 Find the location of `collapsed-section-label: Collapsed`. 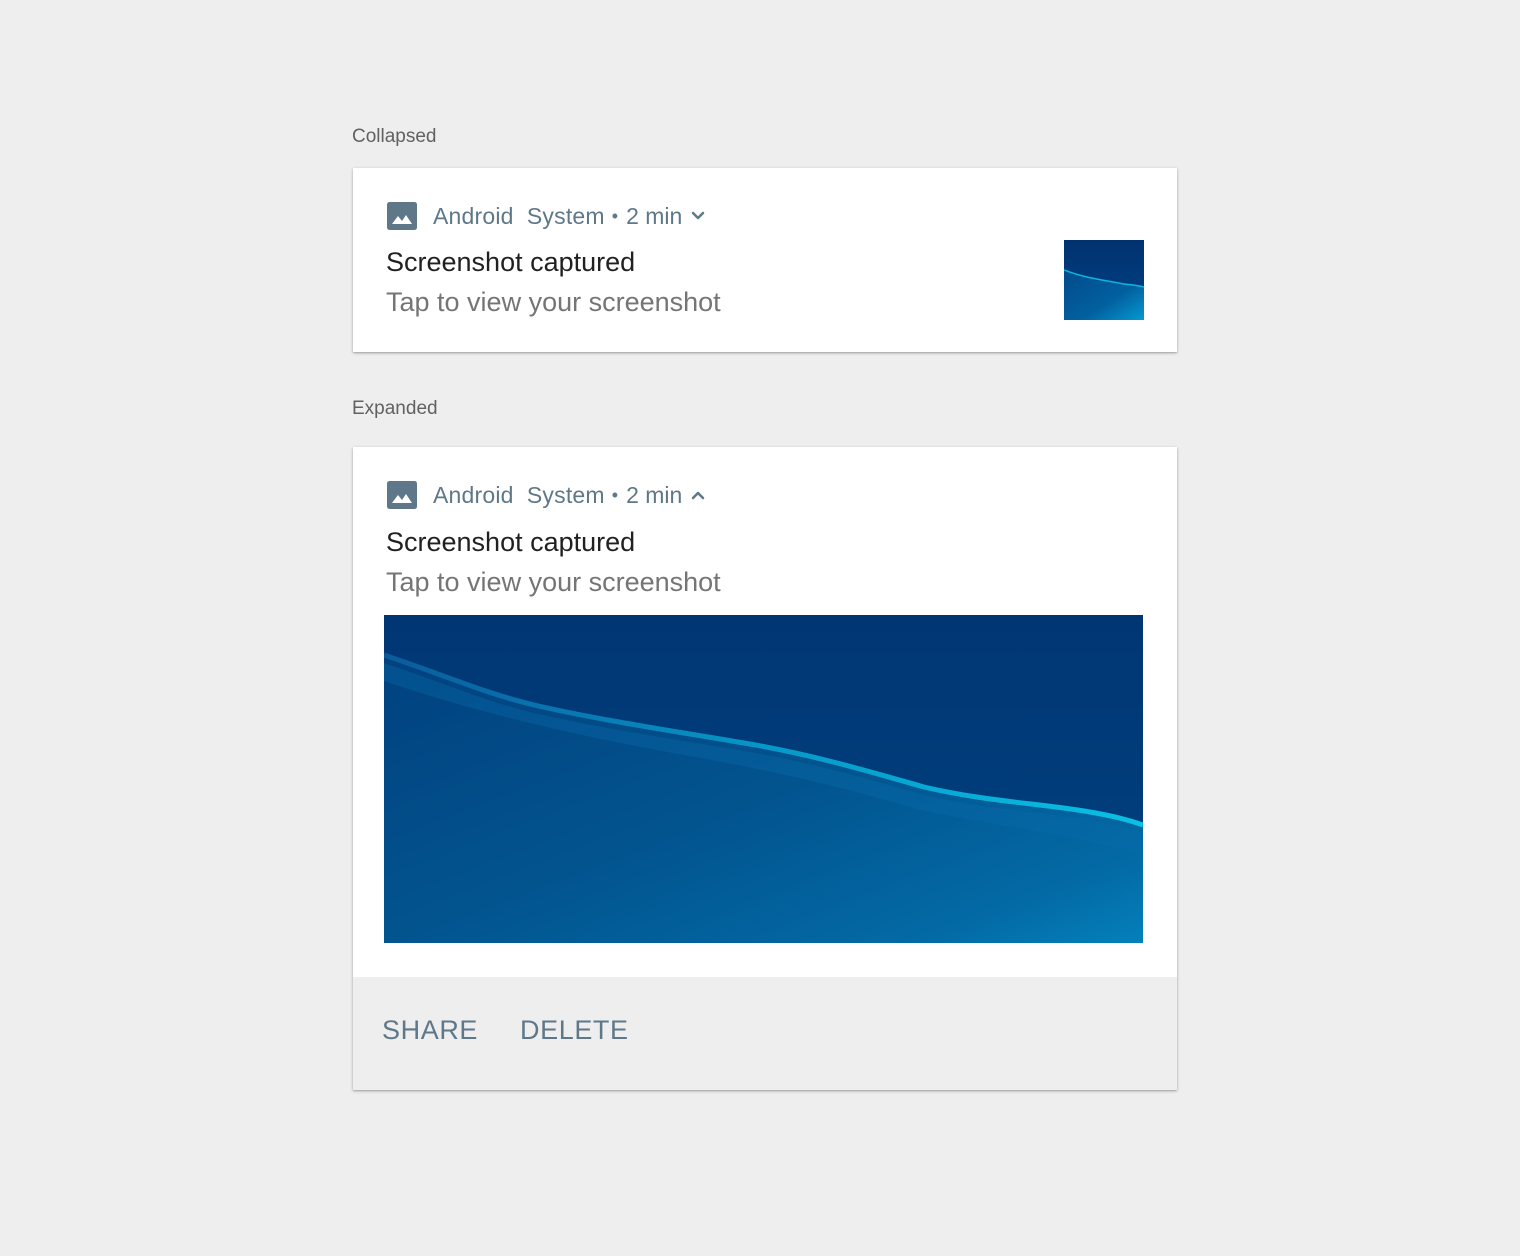

collapsed-section-label: Collapsed is located at coordinates (394, 136).